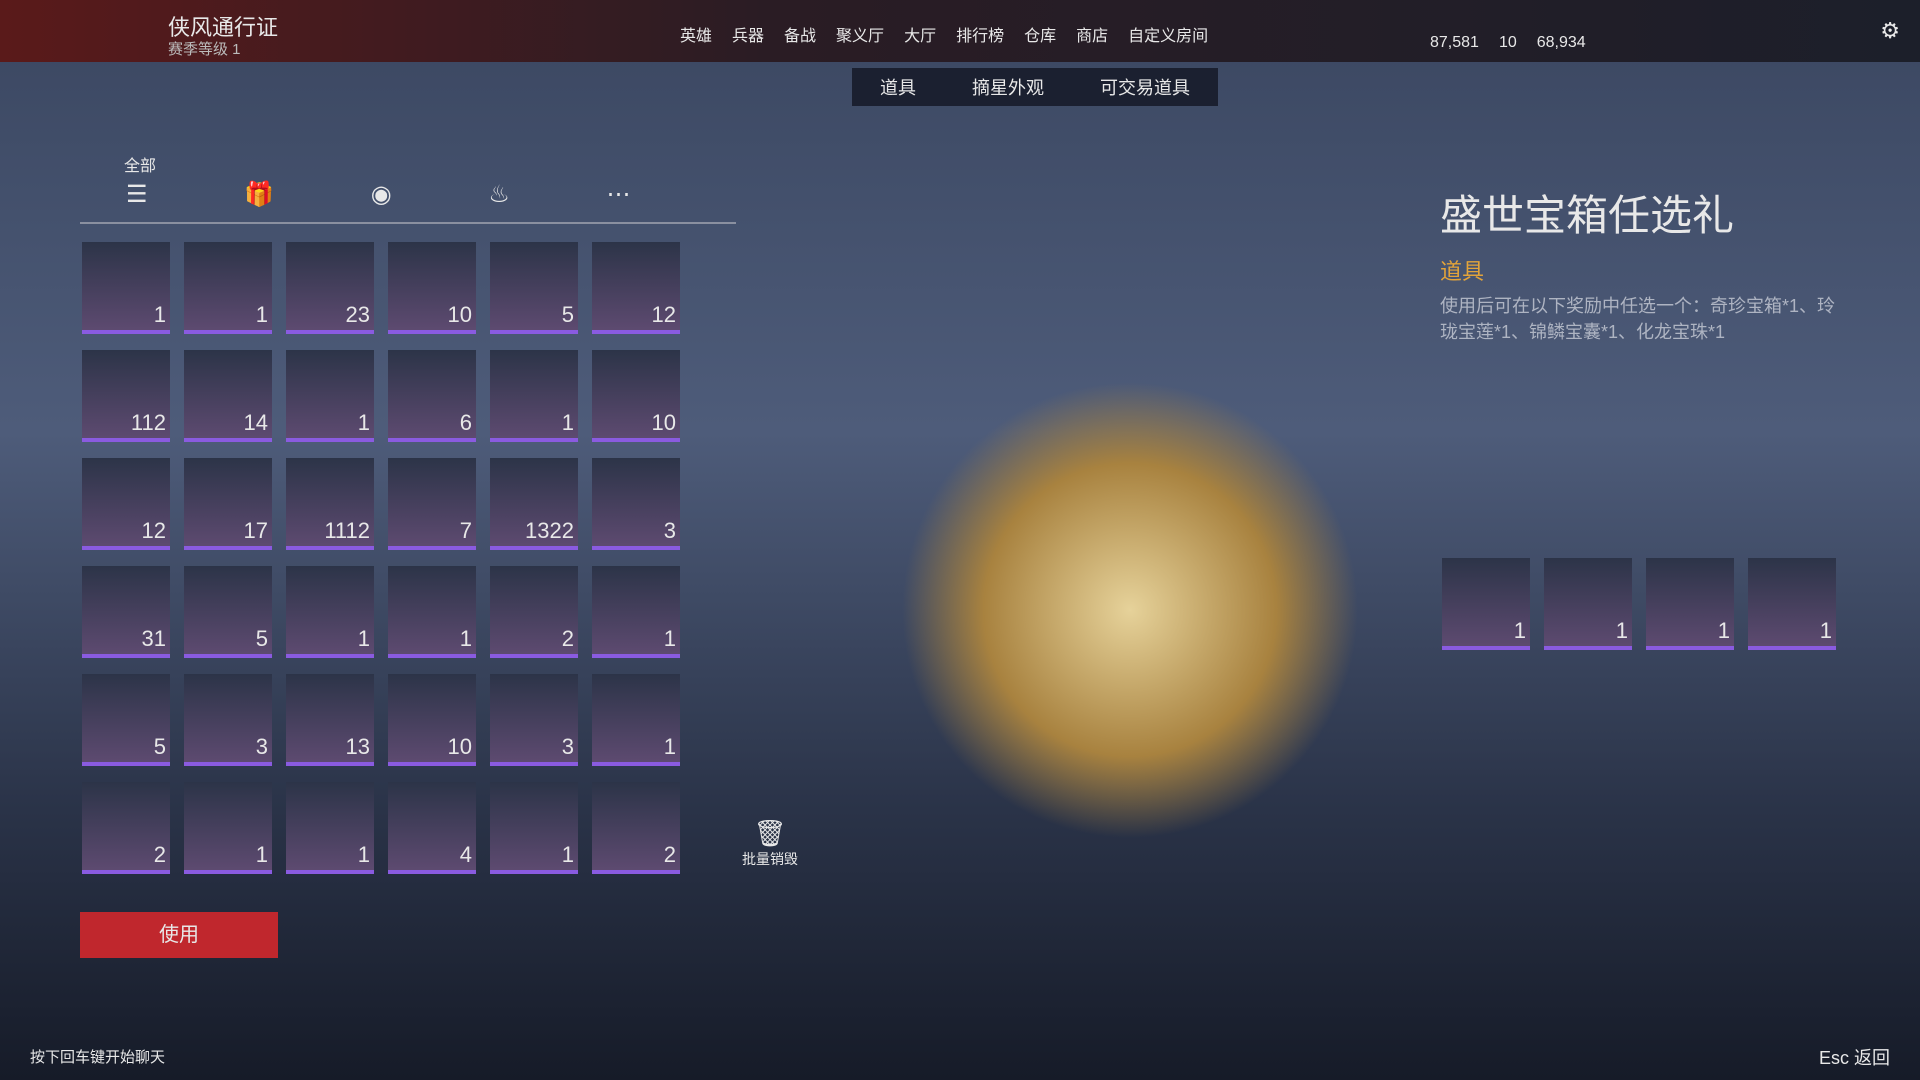 The image size is (1920, 1080). Describe the element at coordinates (330, 720) in the screenshot. I see `item-slot: 13` at that location.